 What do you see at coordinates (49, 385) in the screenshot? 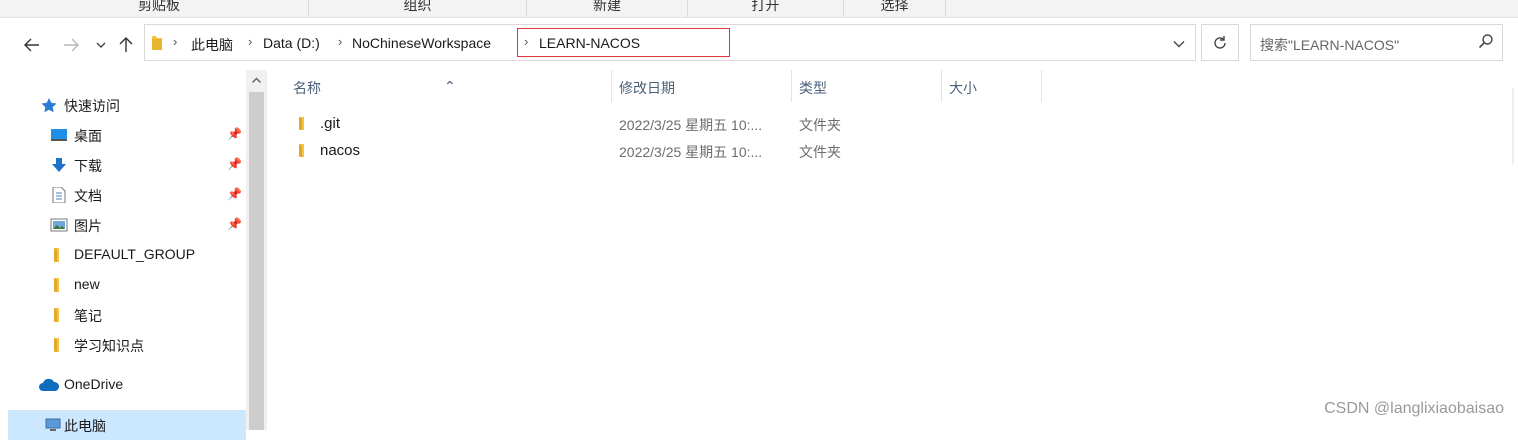
I see `cloud-icon` at bounding box center [49, 385].